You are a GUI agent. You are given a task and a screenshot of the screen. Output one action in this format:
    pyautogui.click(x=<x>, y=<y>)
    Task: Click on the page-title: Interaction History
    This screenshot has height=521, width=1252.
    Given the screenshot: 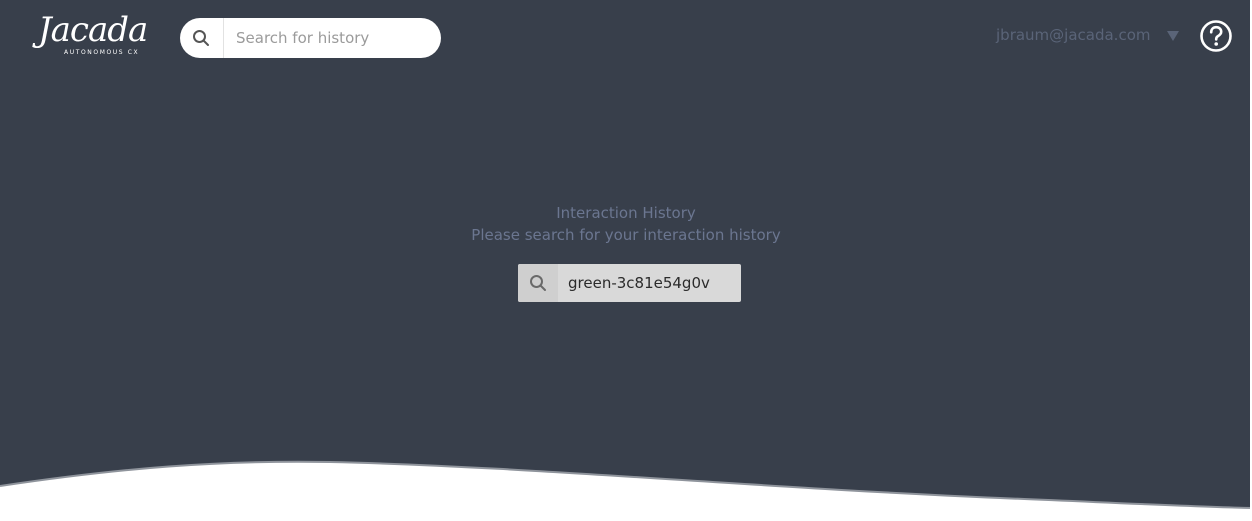 What is the action you would take?
    pyautogui.click(x=626, y=213)
    